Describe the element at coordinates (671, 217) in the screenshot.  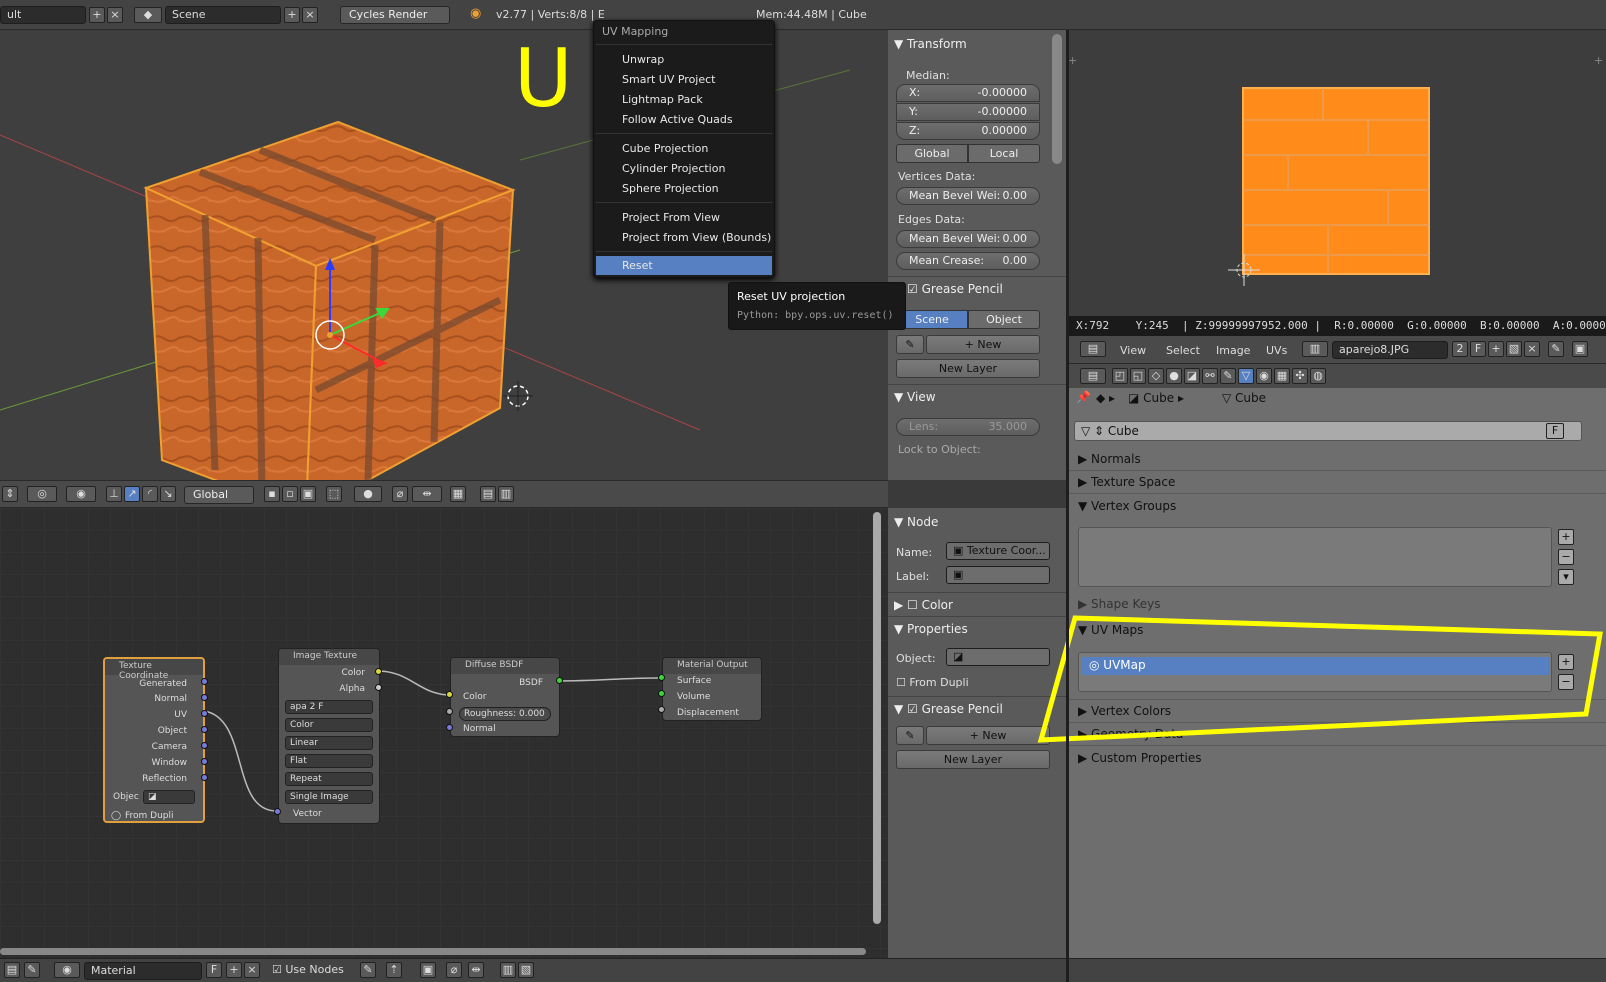
I see `menu-project-from-view: Project From View` at that location.